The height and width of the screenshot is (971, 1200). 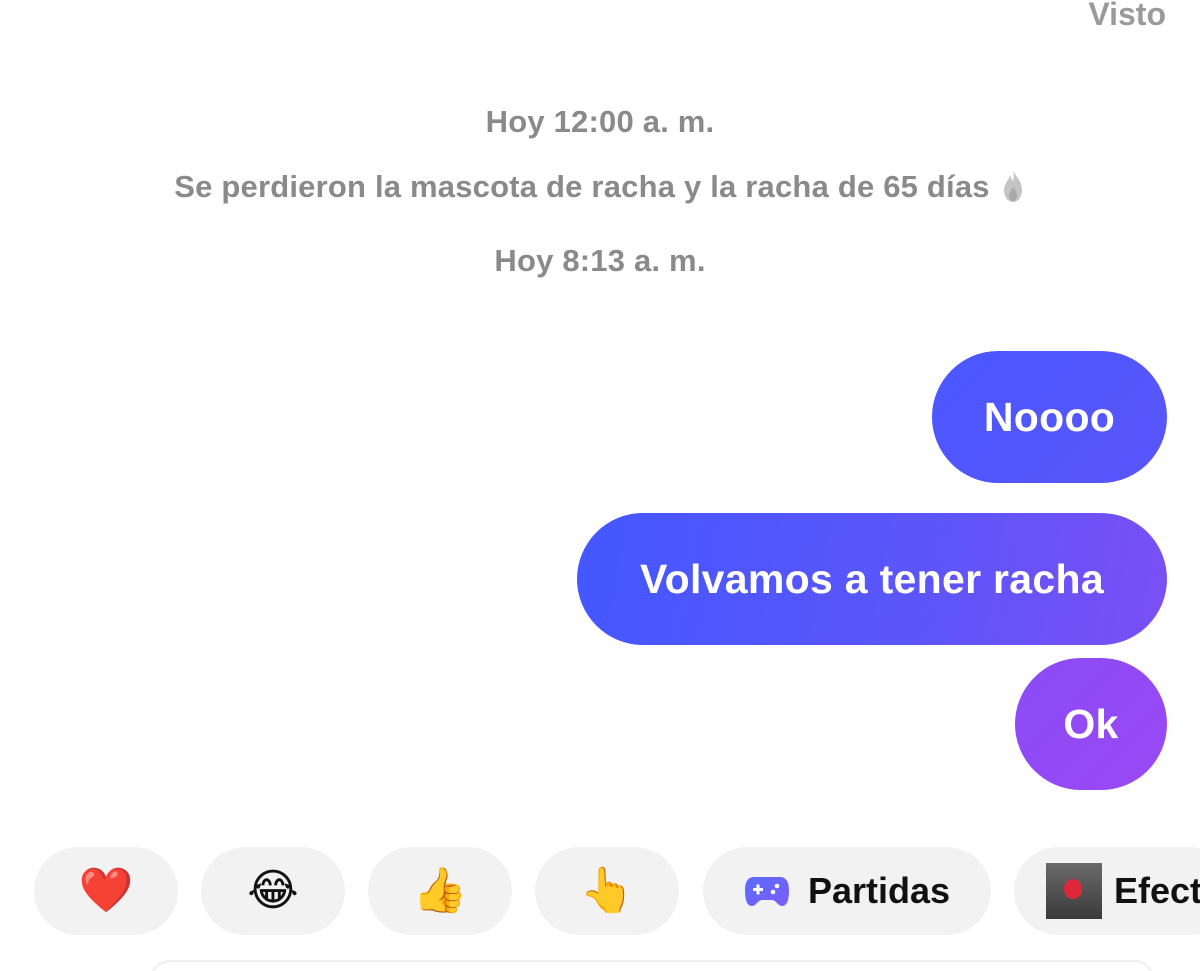 I want to click on games-button: Partidas, so click(x=847, y=891).